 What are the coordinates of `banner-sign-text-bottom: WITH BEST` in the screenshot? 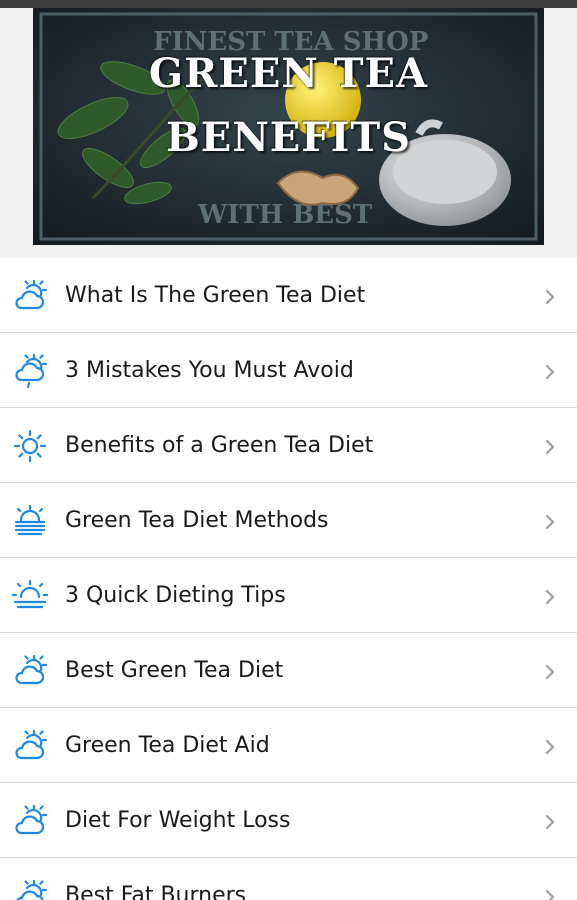 It's located at (285, 215).